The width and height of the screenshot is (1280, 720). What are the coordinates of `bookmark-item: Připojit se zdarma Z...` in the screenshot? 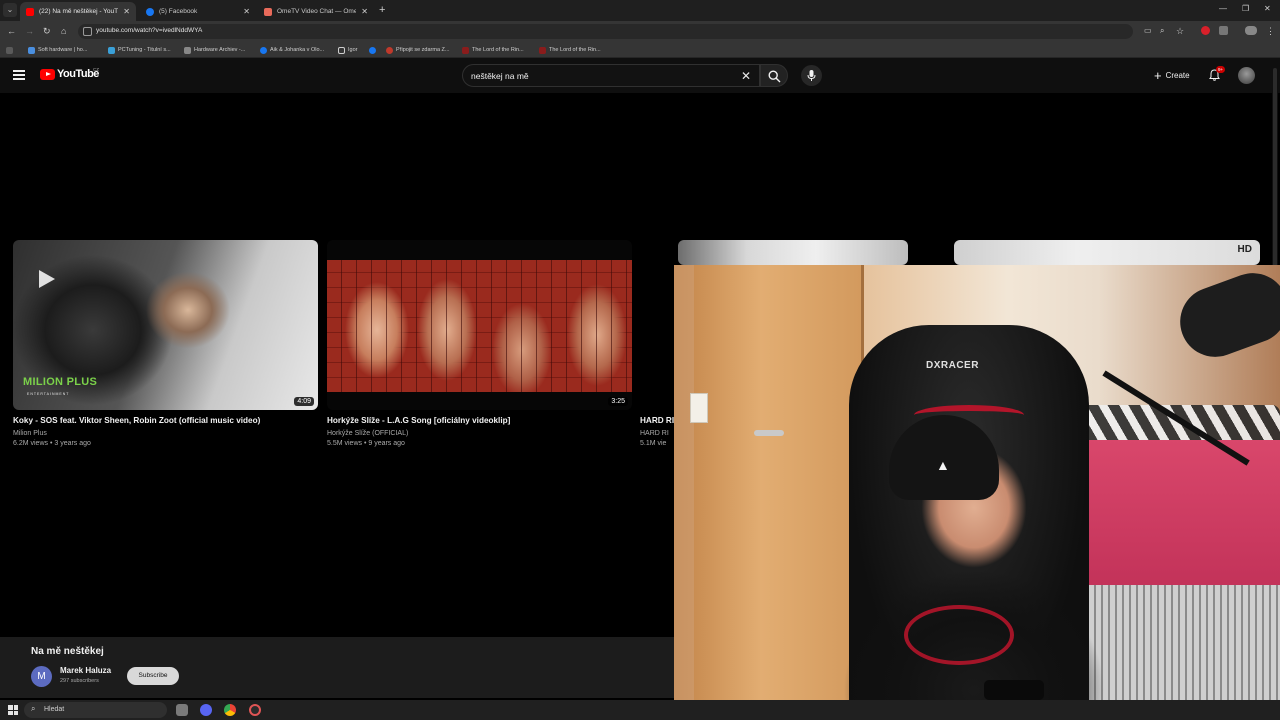 It's located at (418, 50).